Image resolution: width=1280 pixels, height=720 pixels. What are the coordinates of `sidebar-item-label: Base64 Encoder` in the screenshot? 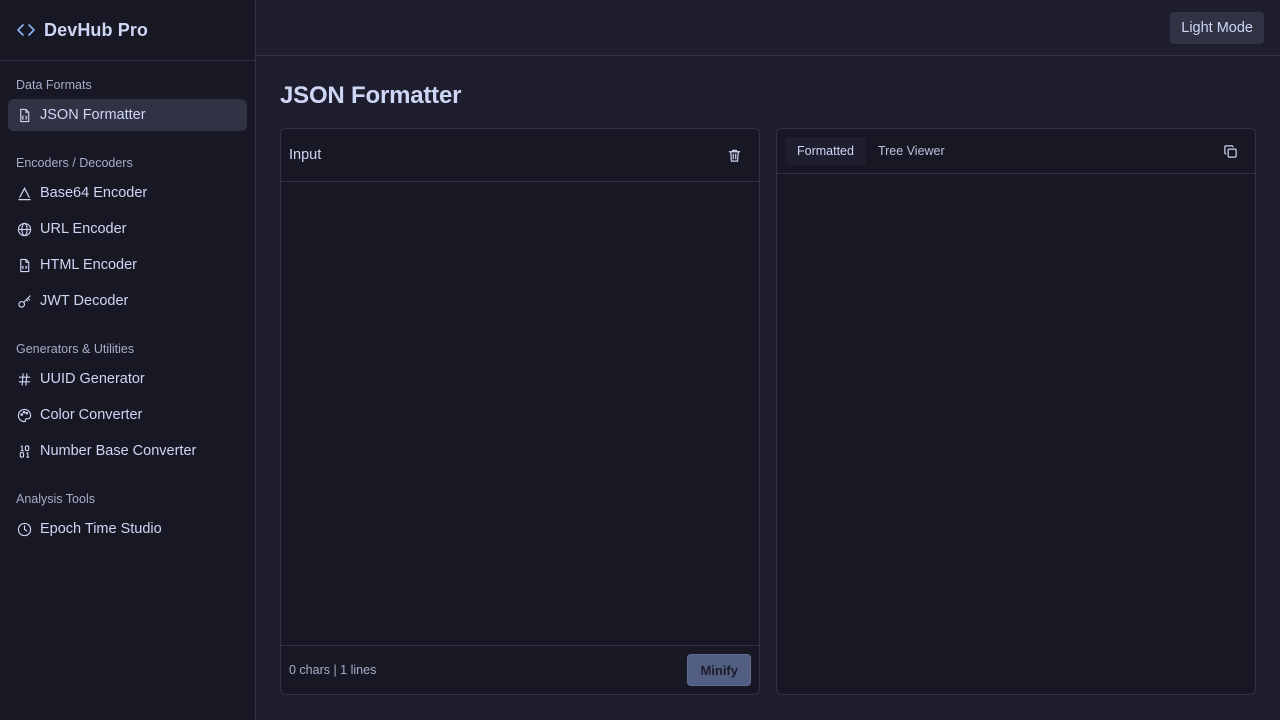 It's located at (94, 193).